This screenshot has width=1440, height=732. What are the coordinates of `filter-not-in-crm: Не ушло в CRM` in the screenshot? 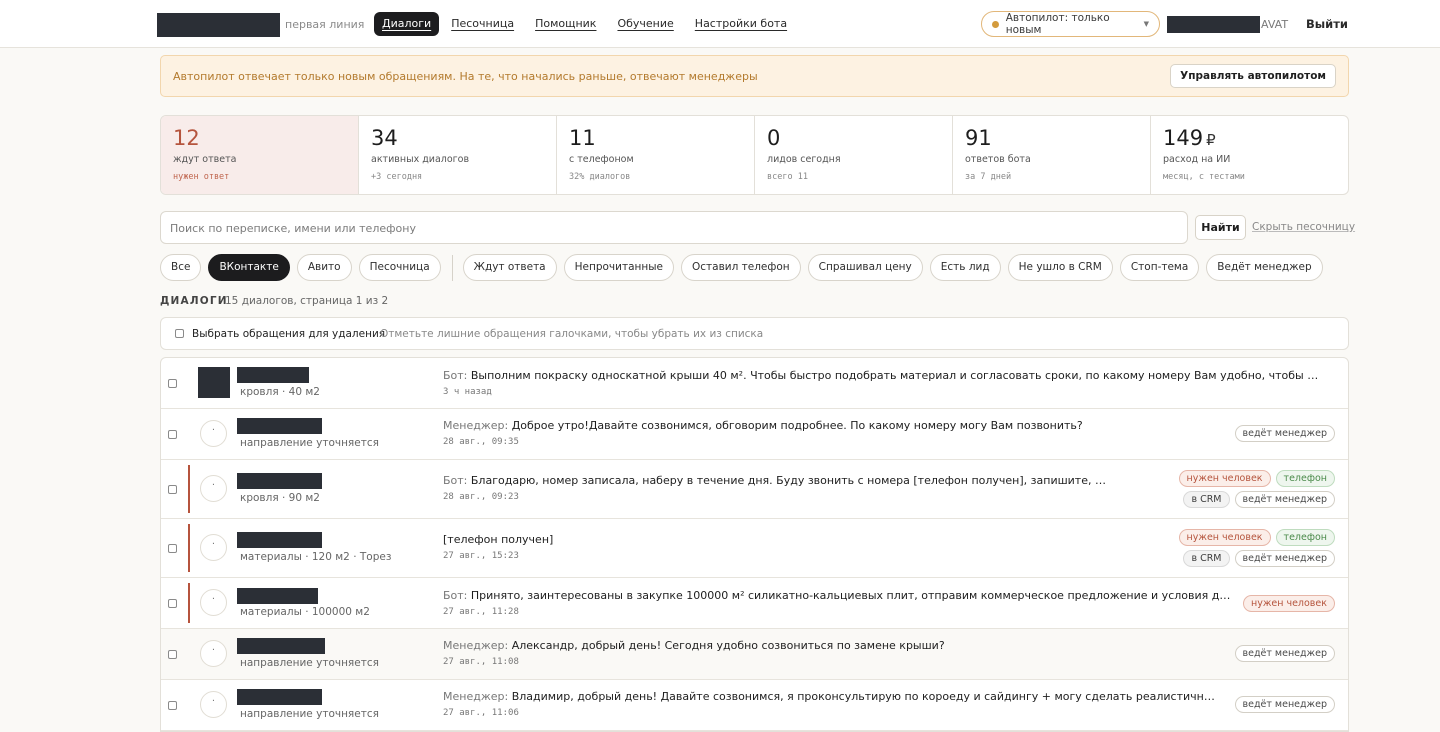 It's located at (1060, 267).